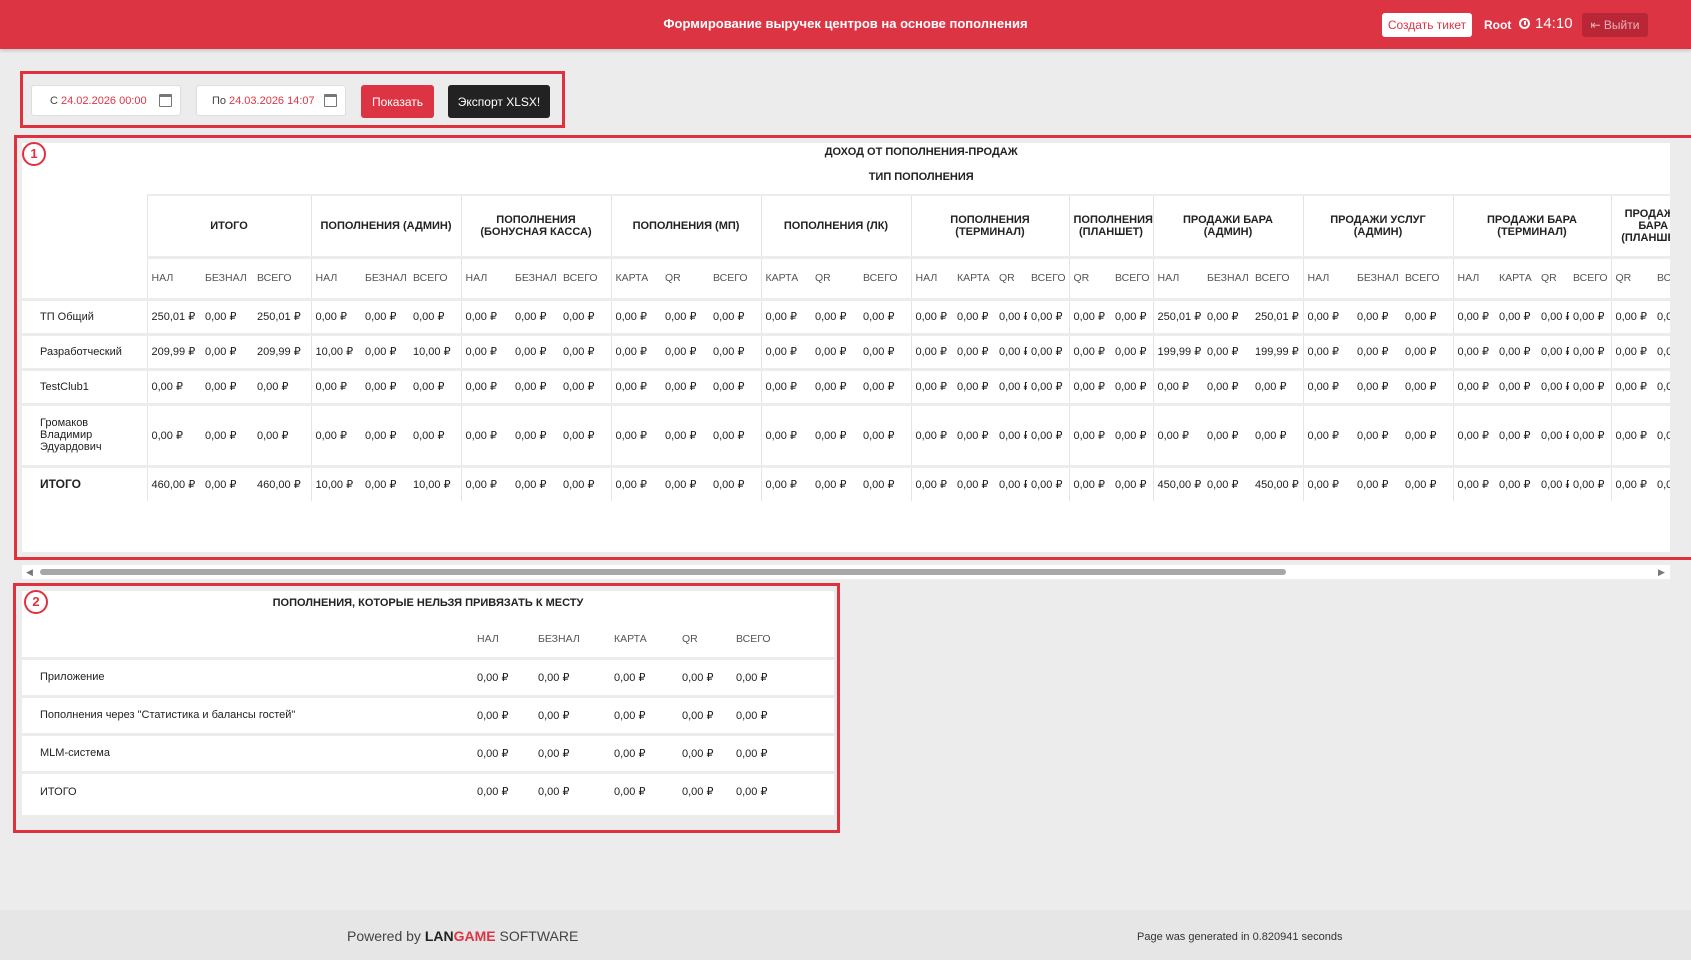  What do you see at coordinates (921, 177) in the screenshot?
I see `table-subtitle: ТИП ПОПОЛНЕНИЯ` at bounding box center [921, 177].